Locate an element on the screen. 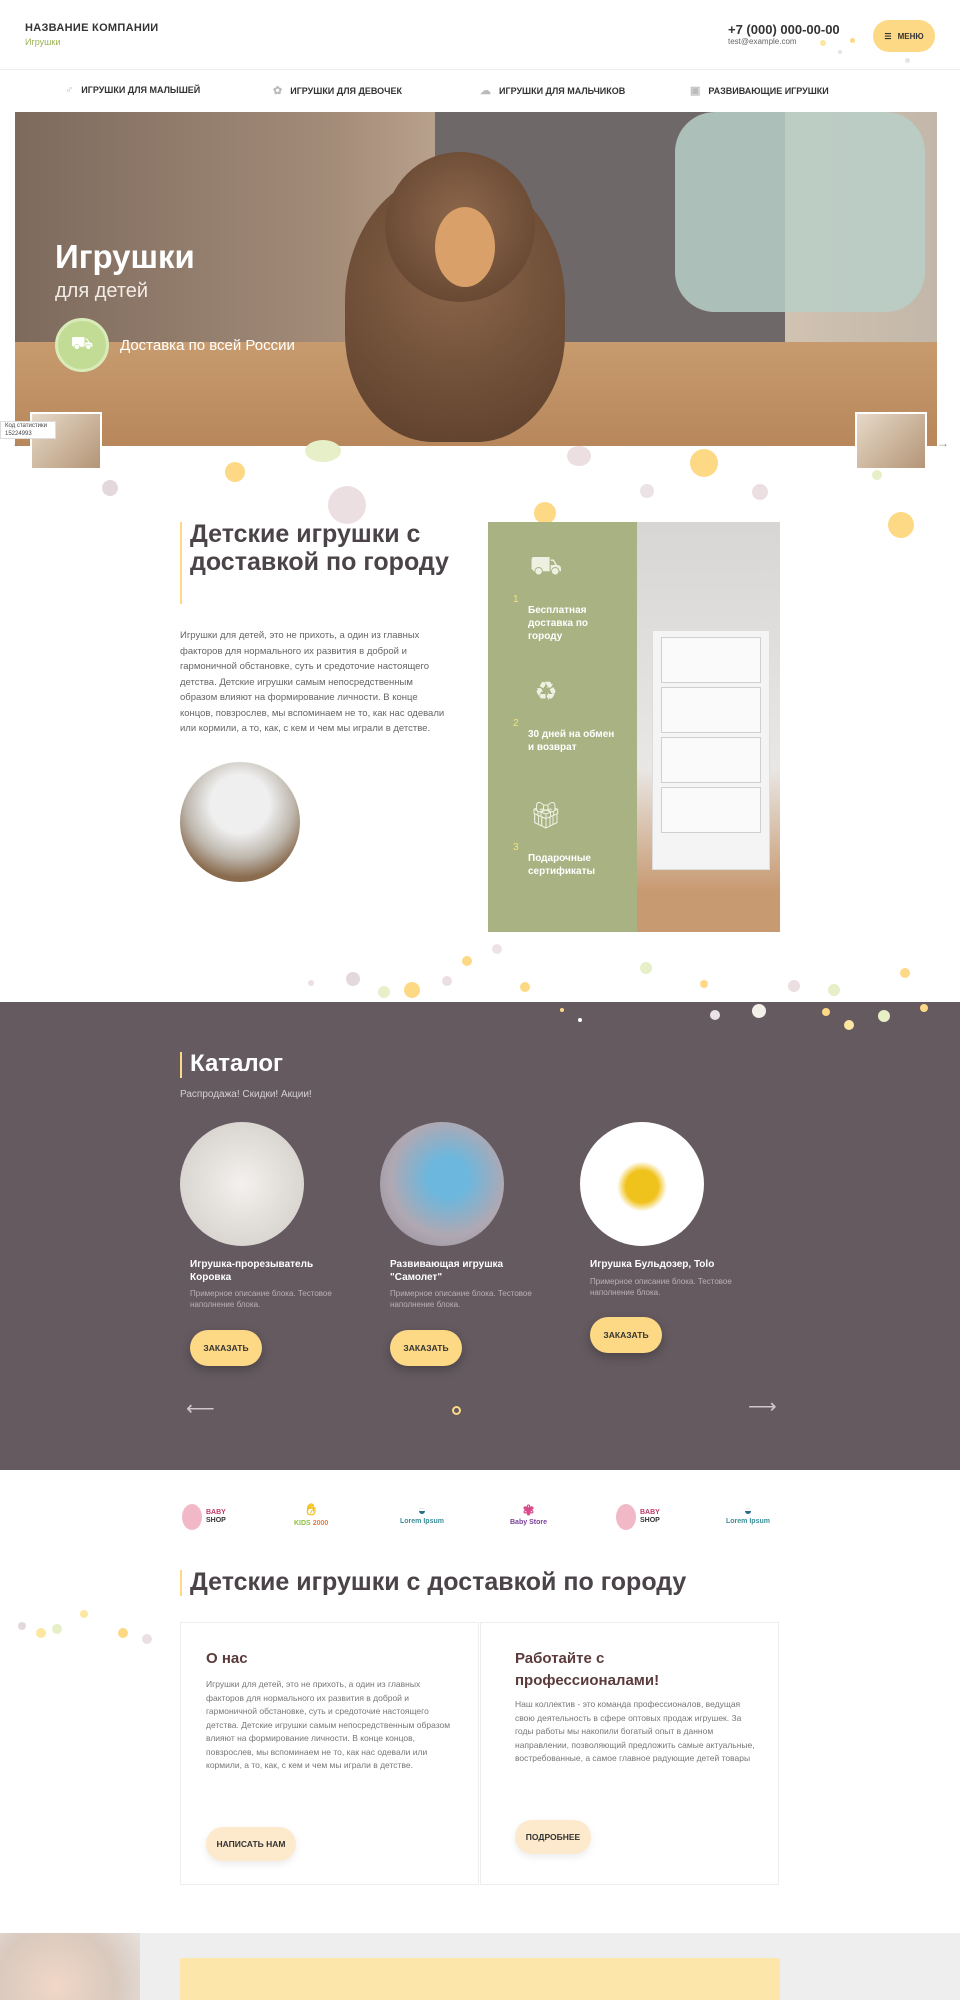 This screenshot has width=960, height=2000. slider-next-arrow: → is located at coordinates (943, 443).